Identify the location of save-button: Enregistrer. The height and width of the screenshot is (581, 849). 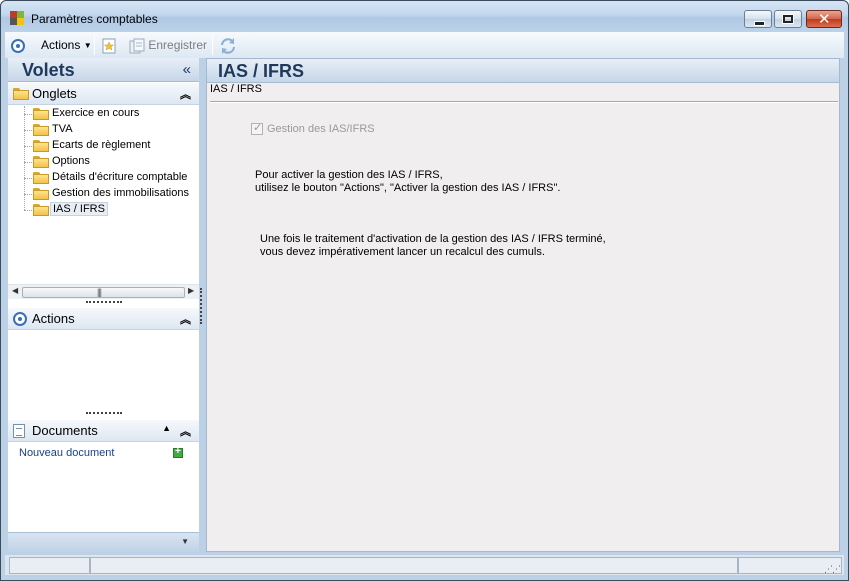
(168, 45).